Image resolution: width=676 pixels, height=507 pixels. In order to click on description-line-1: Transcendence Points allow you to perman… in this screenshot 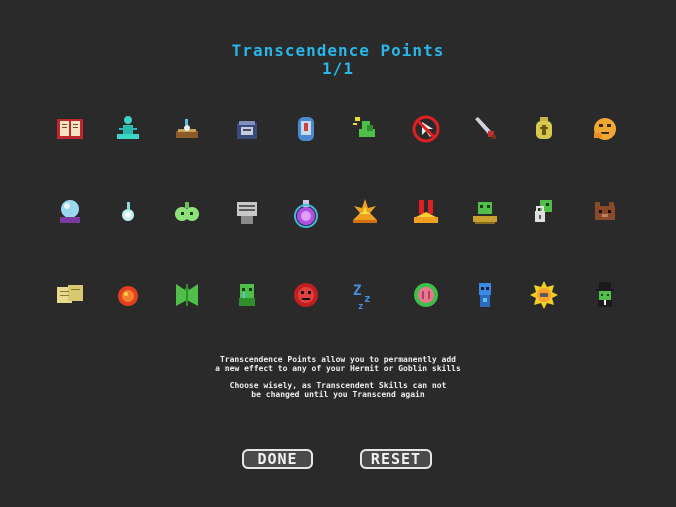, I will do `click(337, 359)`.